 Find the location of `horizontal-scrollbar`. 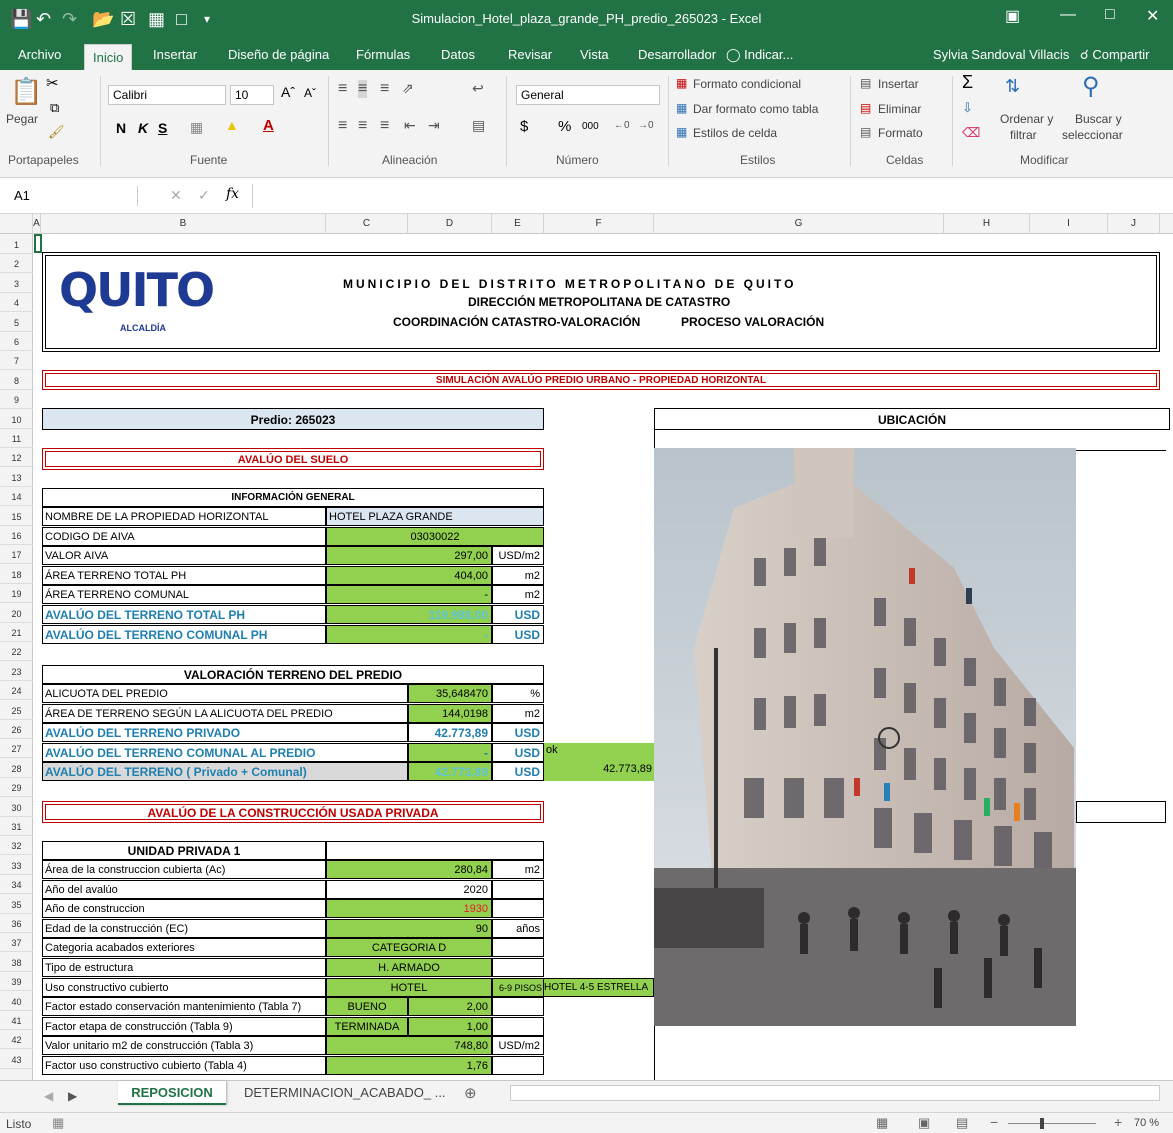

horizontal-scrollbar is located at coordinates (835, 1093).